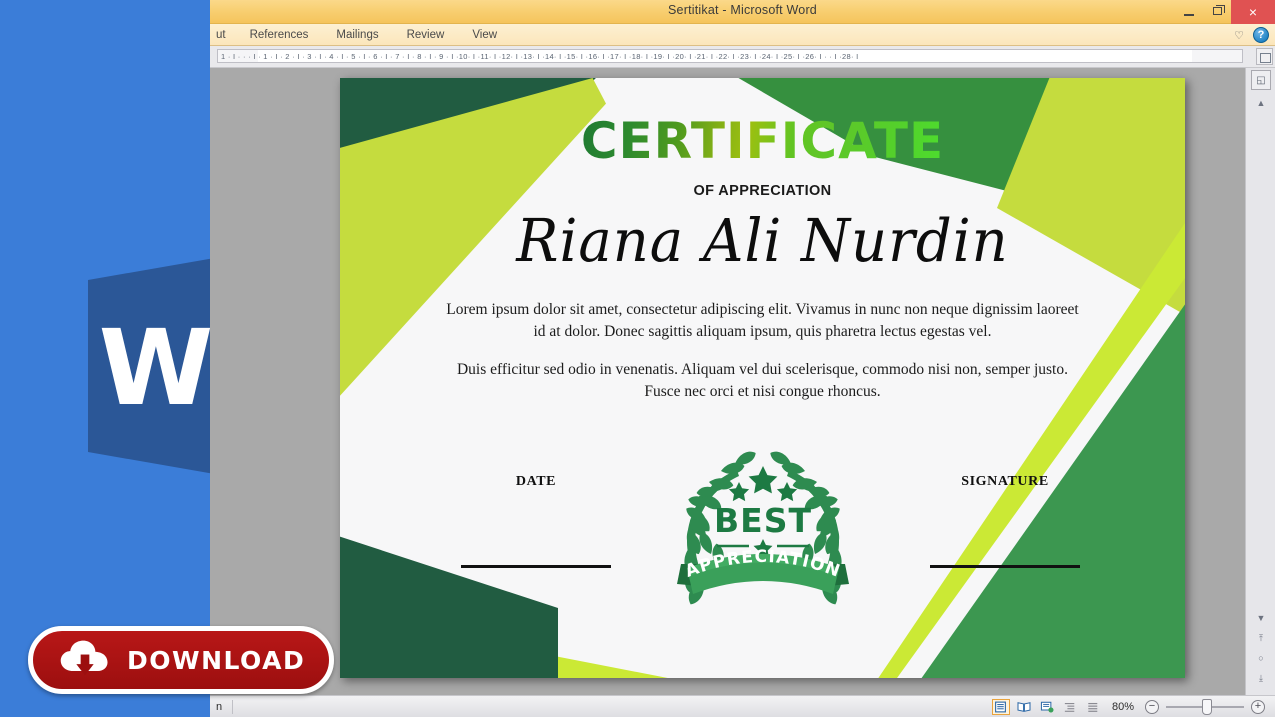  I want to click on svg-text: W, so click(156, 368).